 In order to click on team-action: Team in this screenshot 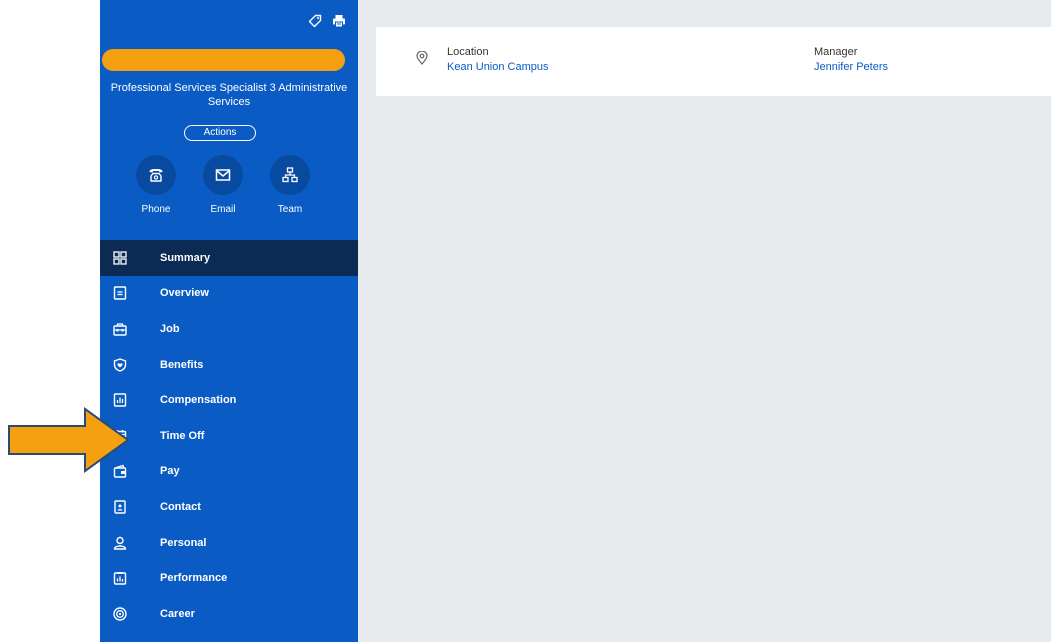, I will do `click(290, 185)`.